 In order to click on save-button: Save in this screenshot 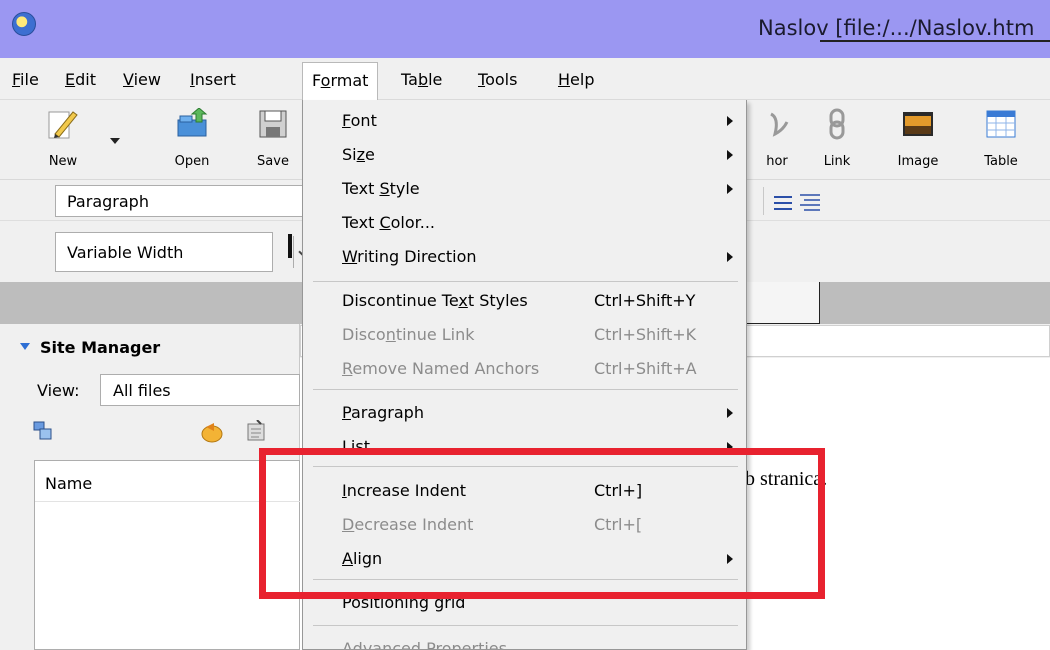, I will do `click(273, 141)`.